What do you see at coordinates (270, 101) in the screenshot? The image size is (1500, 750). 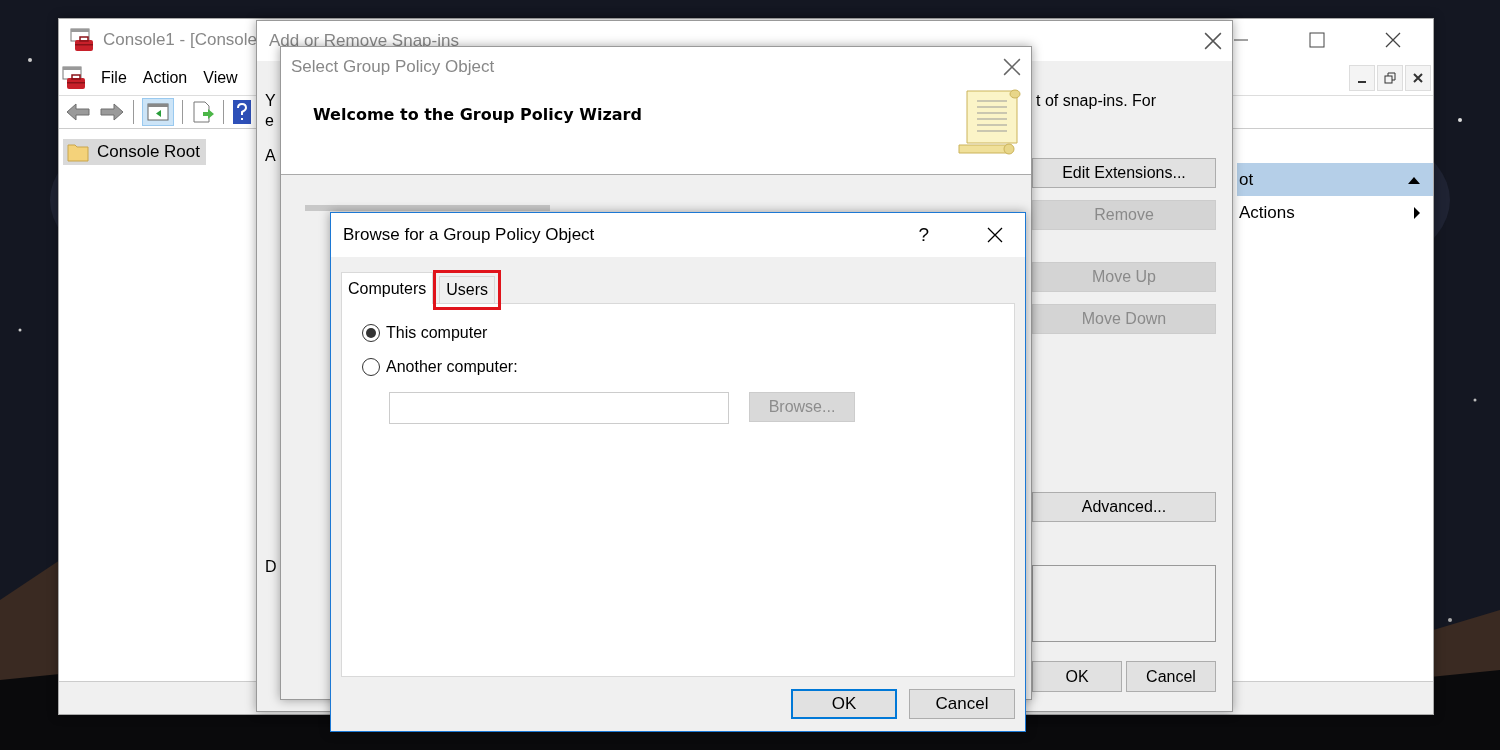 I see `text-fragment: Y` at bounding box center [270, 101].